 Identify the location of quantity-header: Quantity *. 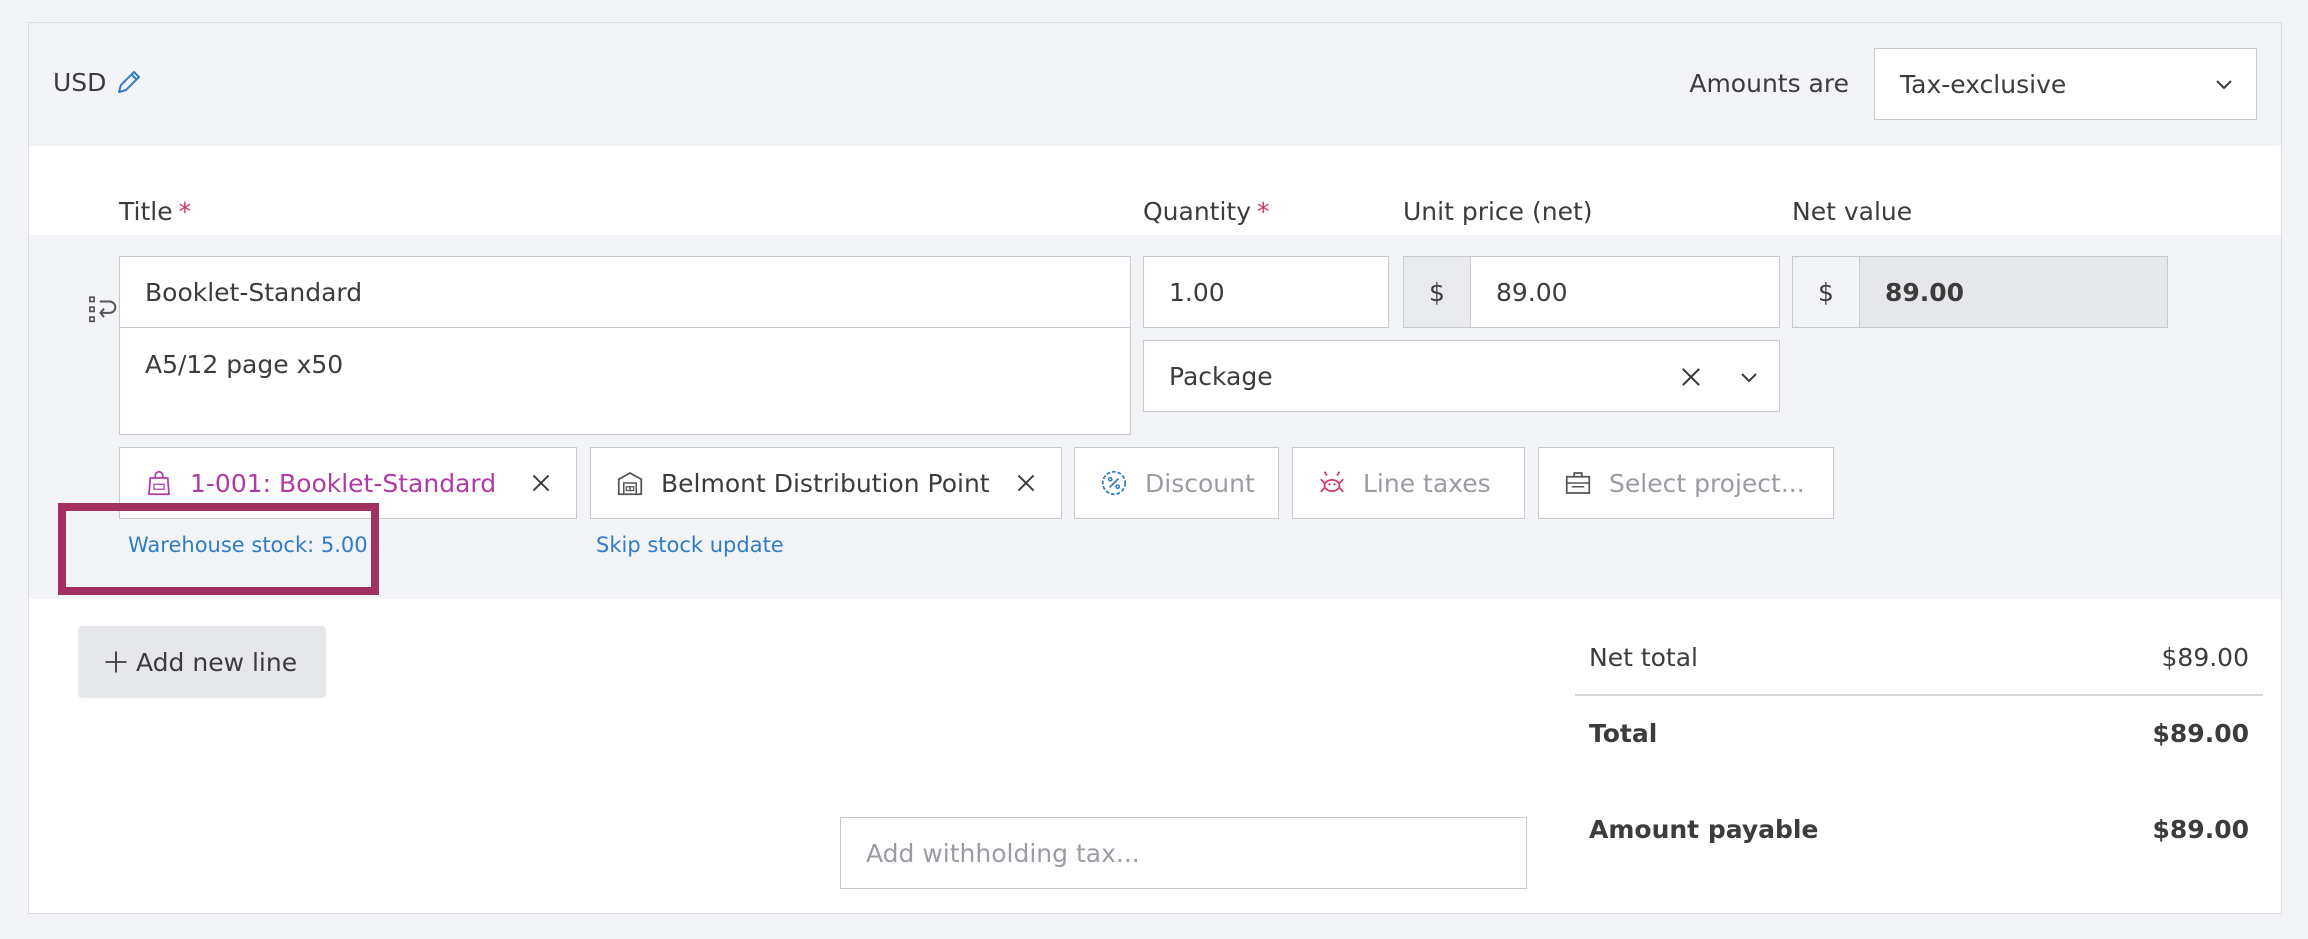
(1206, 211).